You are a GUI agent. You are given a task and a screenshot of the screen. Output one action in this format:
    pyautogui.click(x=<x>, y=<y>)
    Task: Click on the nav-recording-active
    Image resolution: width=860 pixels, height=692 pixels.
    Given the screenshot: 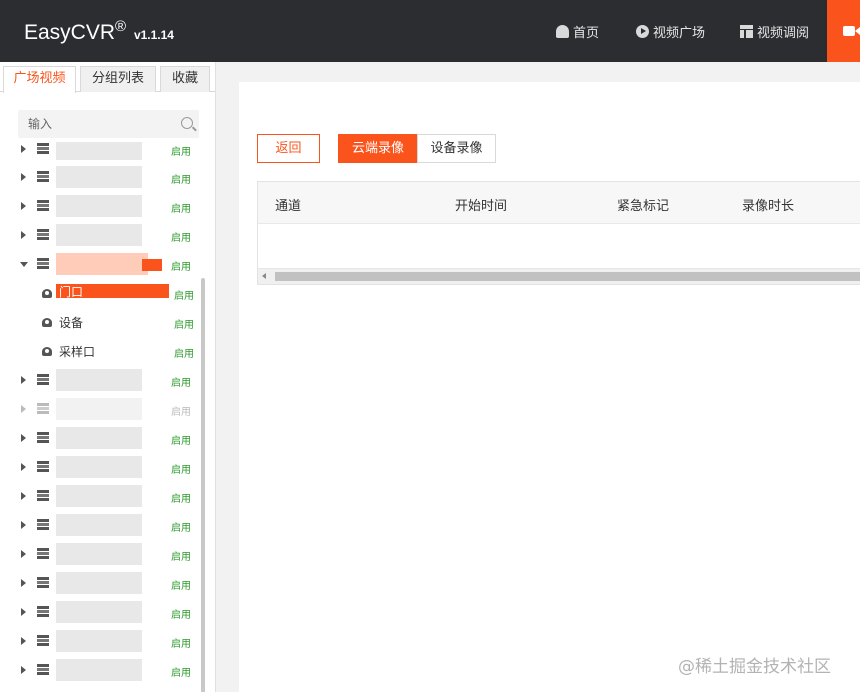 What is the action you would take?
    pyautogui.click(x=843, y=31)
    